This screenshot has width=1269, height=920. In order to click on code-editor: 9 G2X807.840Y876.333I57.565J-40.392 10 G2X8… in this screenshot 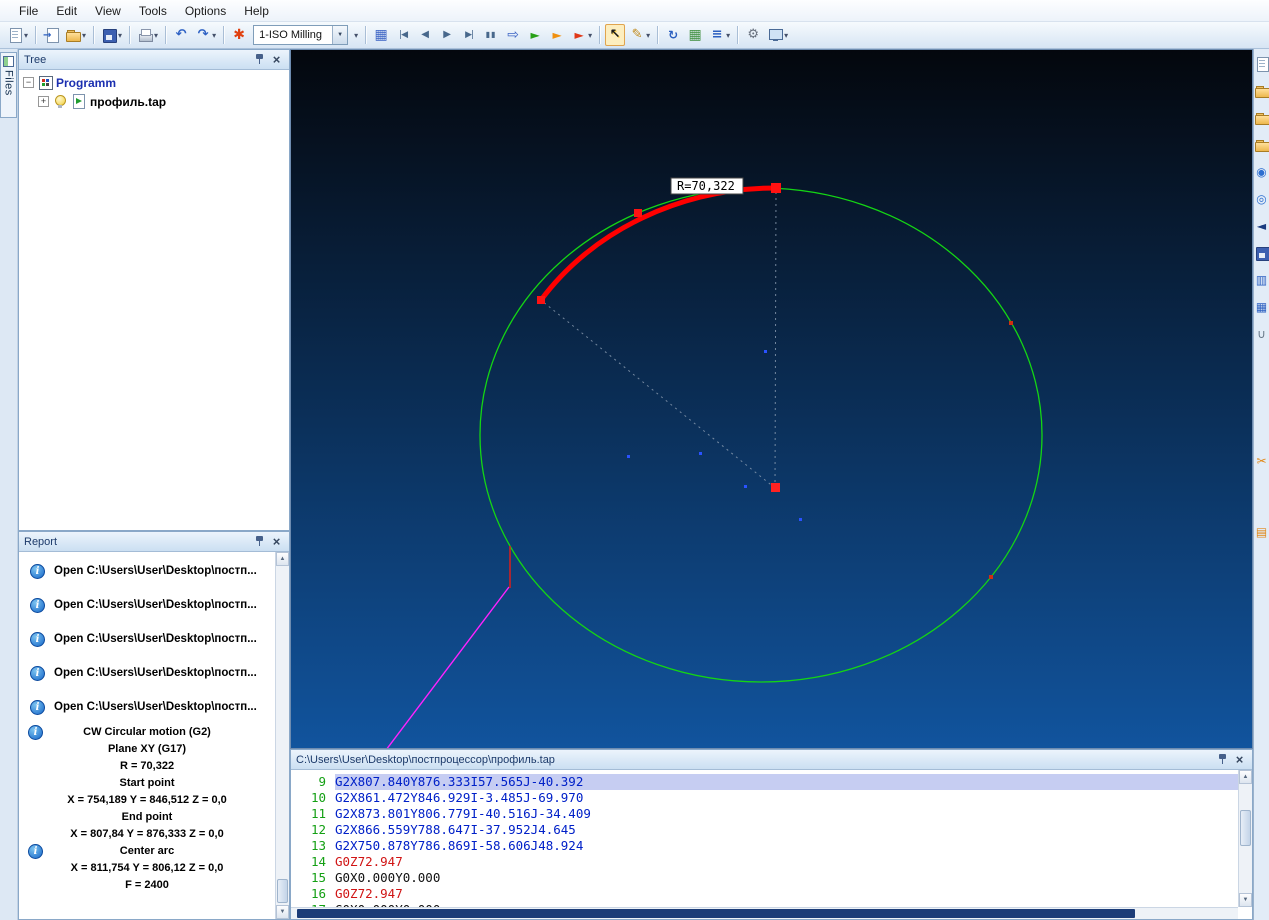, I will do `click(771, 844)`.